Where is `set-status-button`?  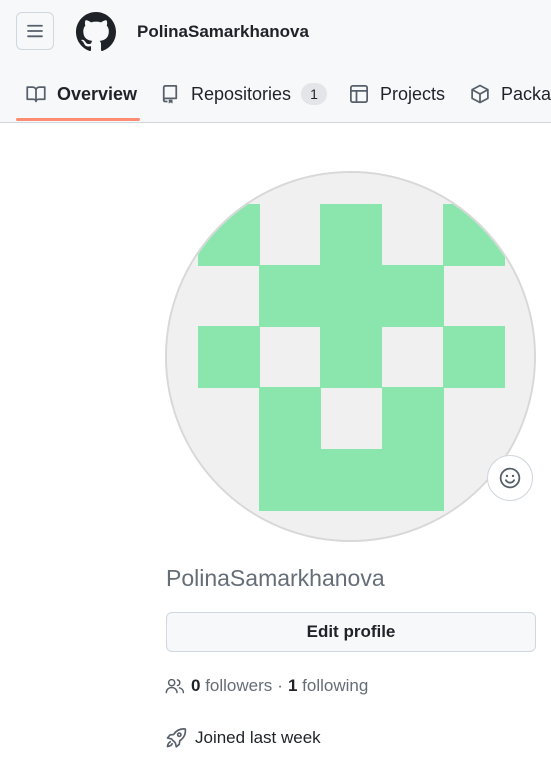 set-status-button is located at coordinates (510, 478).